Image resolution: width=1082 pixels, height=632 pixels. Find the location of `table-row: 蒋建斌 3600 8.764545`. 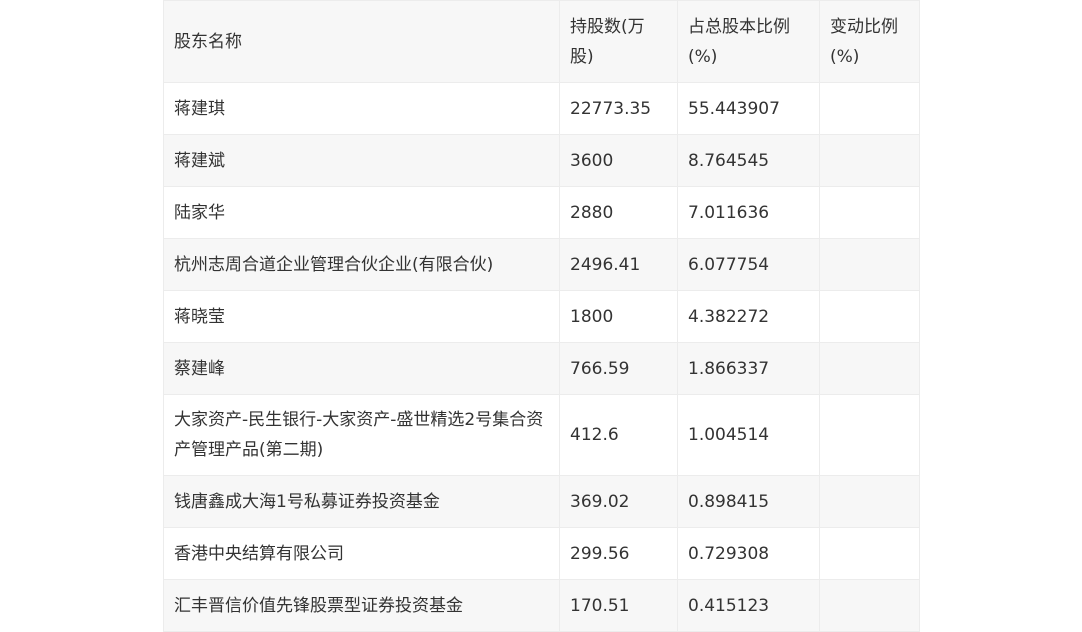

table-row: 蒋建斌 3600 8.764545 is located at coordinates (541, 160).